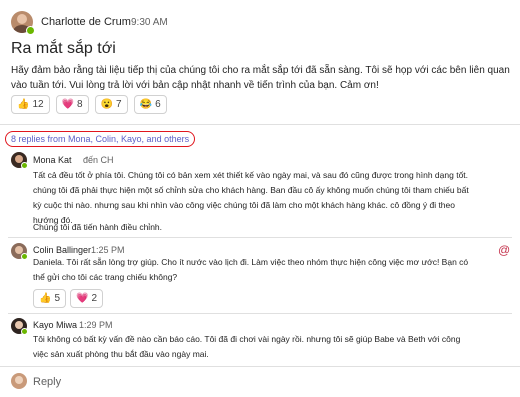 This screenshot has height=397, width=520. Describe the element at coordinates (86, 22) in the screenshot. I see `post-author: Charlotte de Crum` at that location.